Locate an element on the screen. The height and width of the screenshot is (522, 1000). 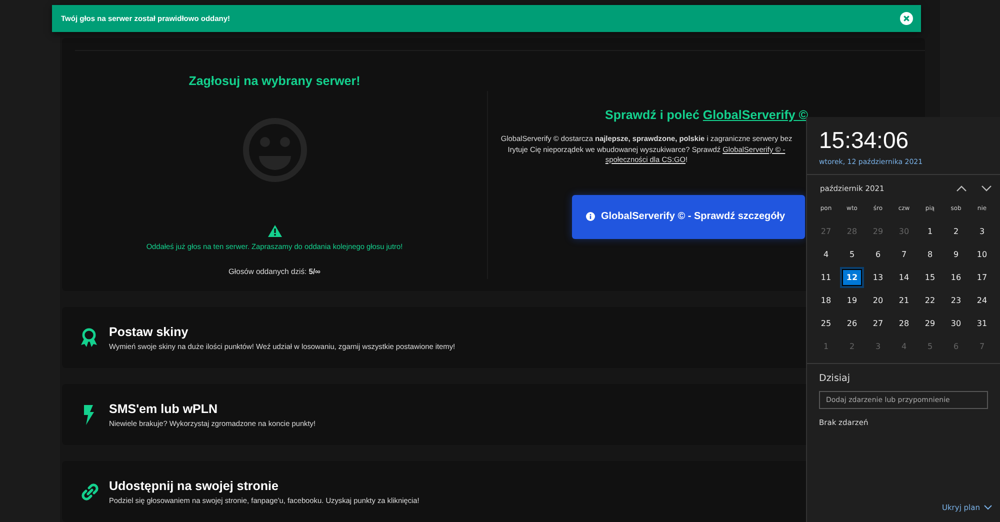
calendar-day: 29 is located at coordinates (930, 323).